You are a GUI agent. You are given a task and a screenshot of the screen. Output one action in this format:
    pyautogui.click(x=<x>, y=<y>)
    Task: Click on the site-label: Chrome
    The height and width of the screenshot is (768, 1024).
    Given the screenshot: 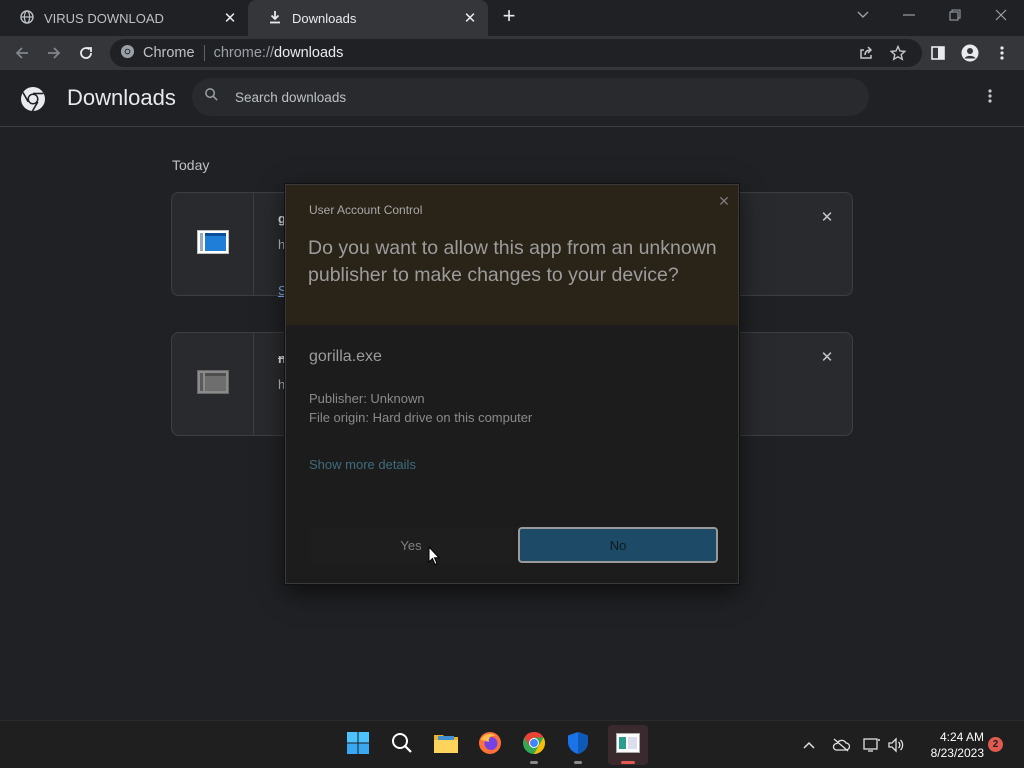 What is the action you would take?
    pyautogui.click(x=169, y=53)
    